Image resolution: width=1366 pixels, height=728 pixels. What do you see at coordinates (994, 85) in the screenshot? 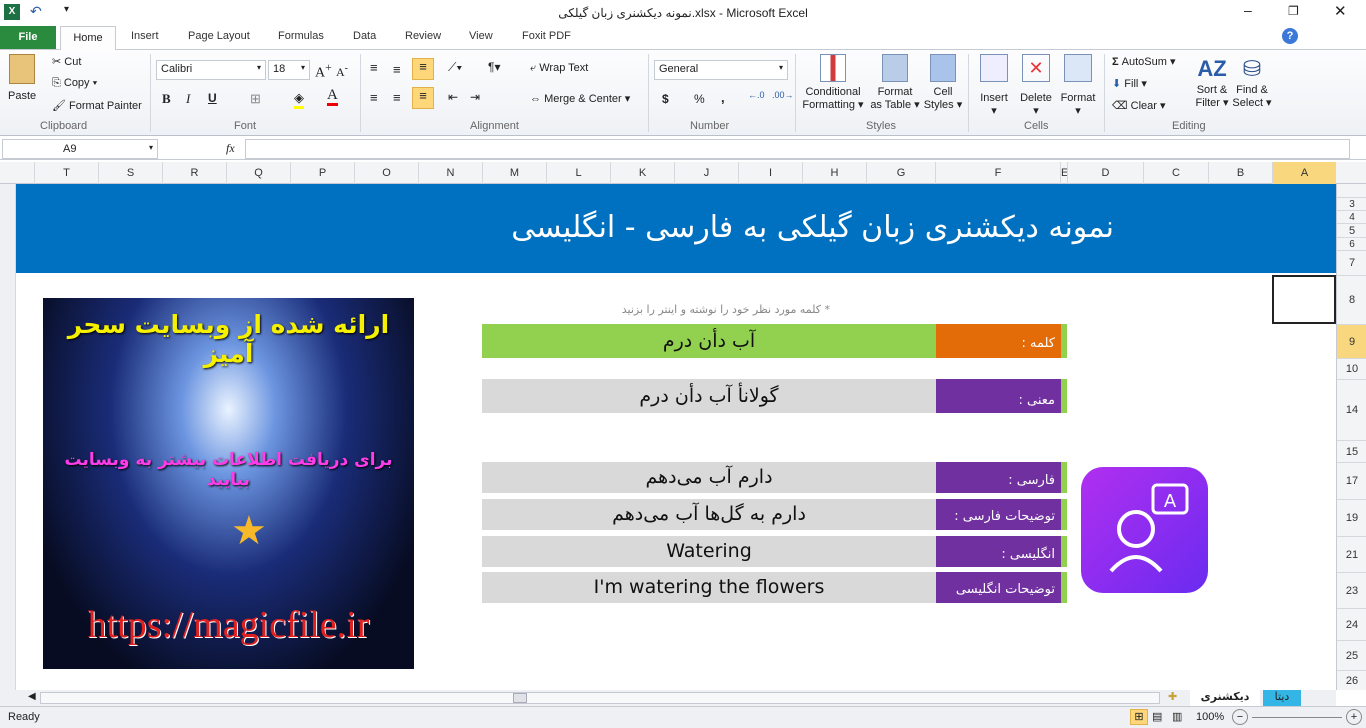
I see `insert-cells-button: Insert ▾` at bounding box center [994, 85].